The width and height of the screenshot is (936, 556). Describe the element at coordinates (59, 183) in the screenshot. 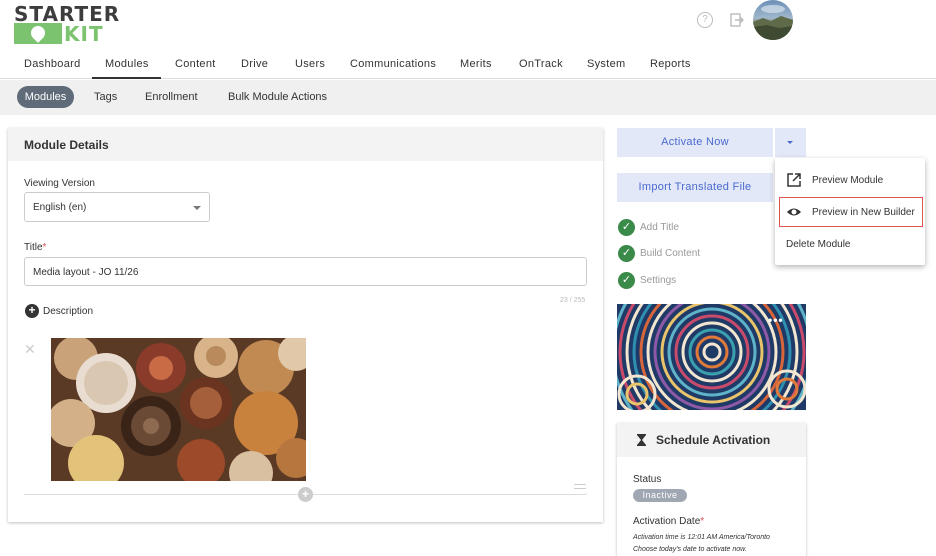

I see `viewing-version-label: Viewing Version` at that location.